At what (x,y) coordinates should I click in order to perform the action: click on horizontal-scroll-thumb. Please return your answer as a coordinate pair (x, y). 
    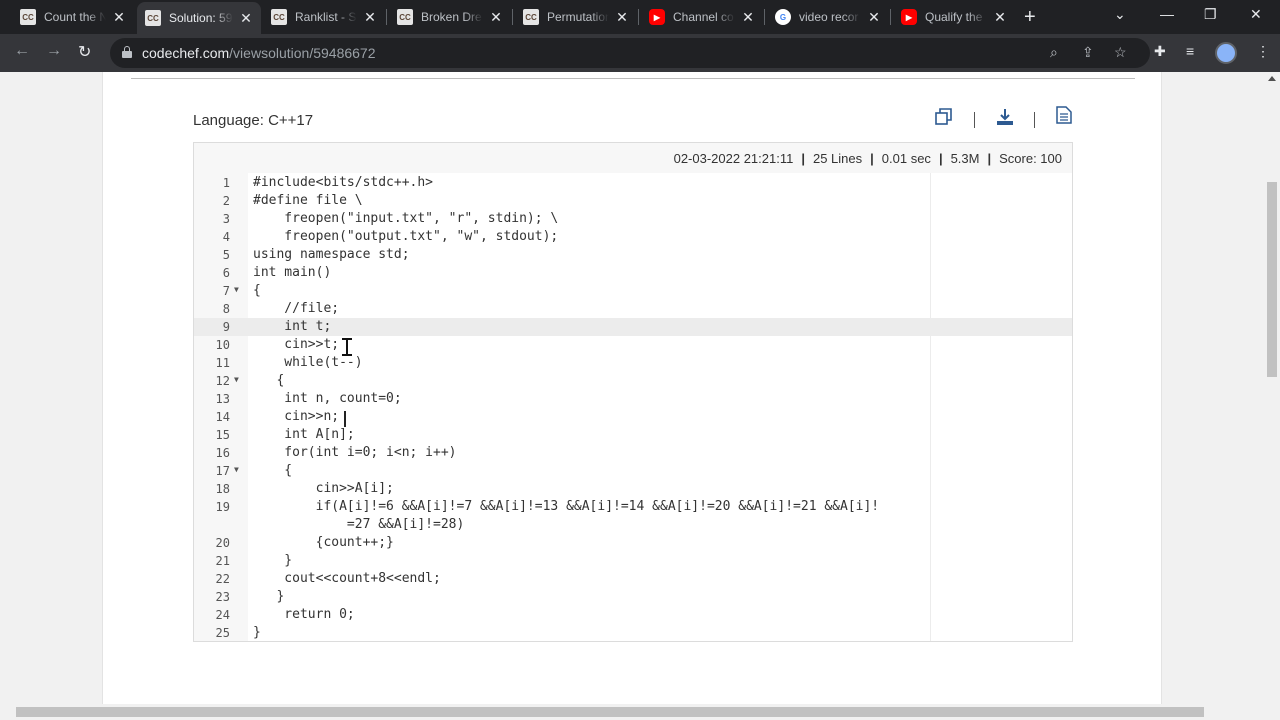
    Looking at the image, I should click on (610, 712).